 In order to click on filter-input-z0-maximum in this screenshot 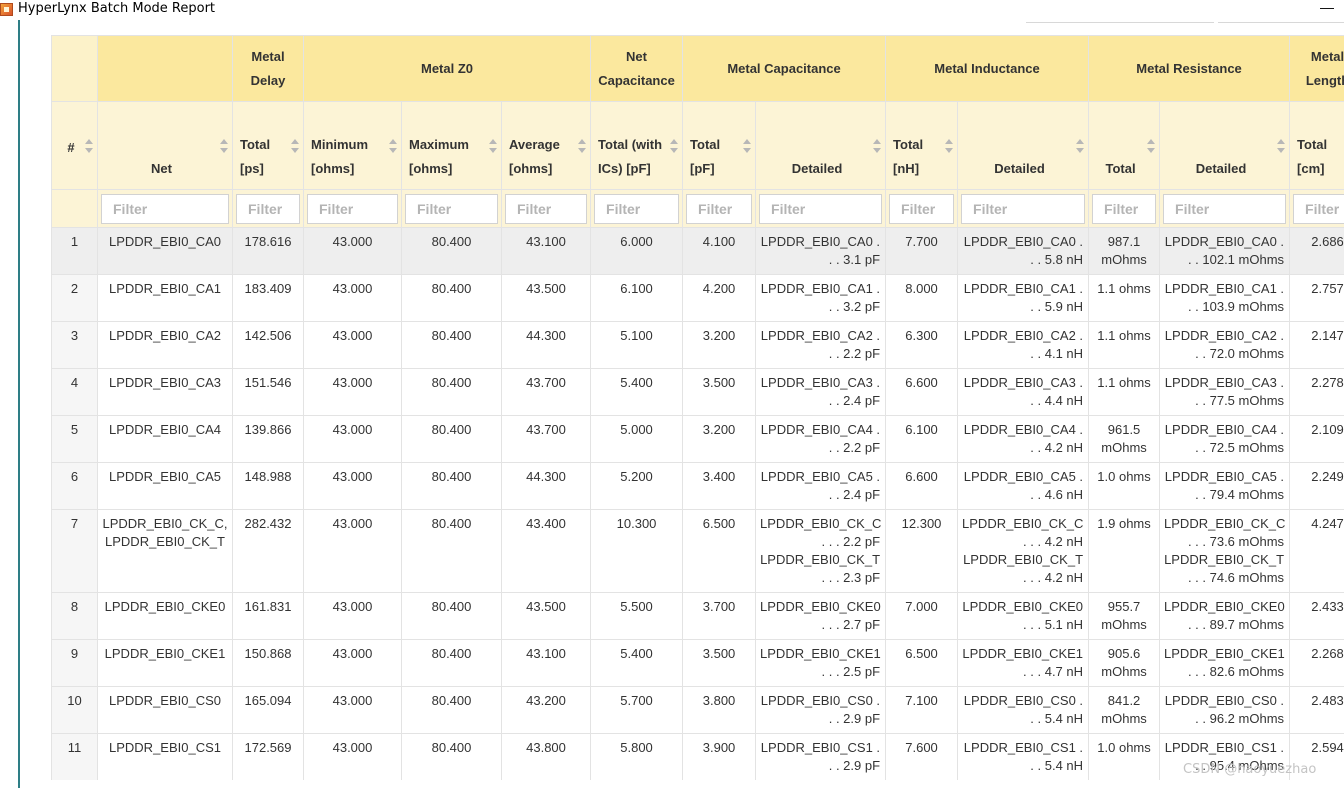, I will do `click(451, 208)`.